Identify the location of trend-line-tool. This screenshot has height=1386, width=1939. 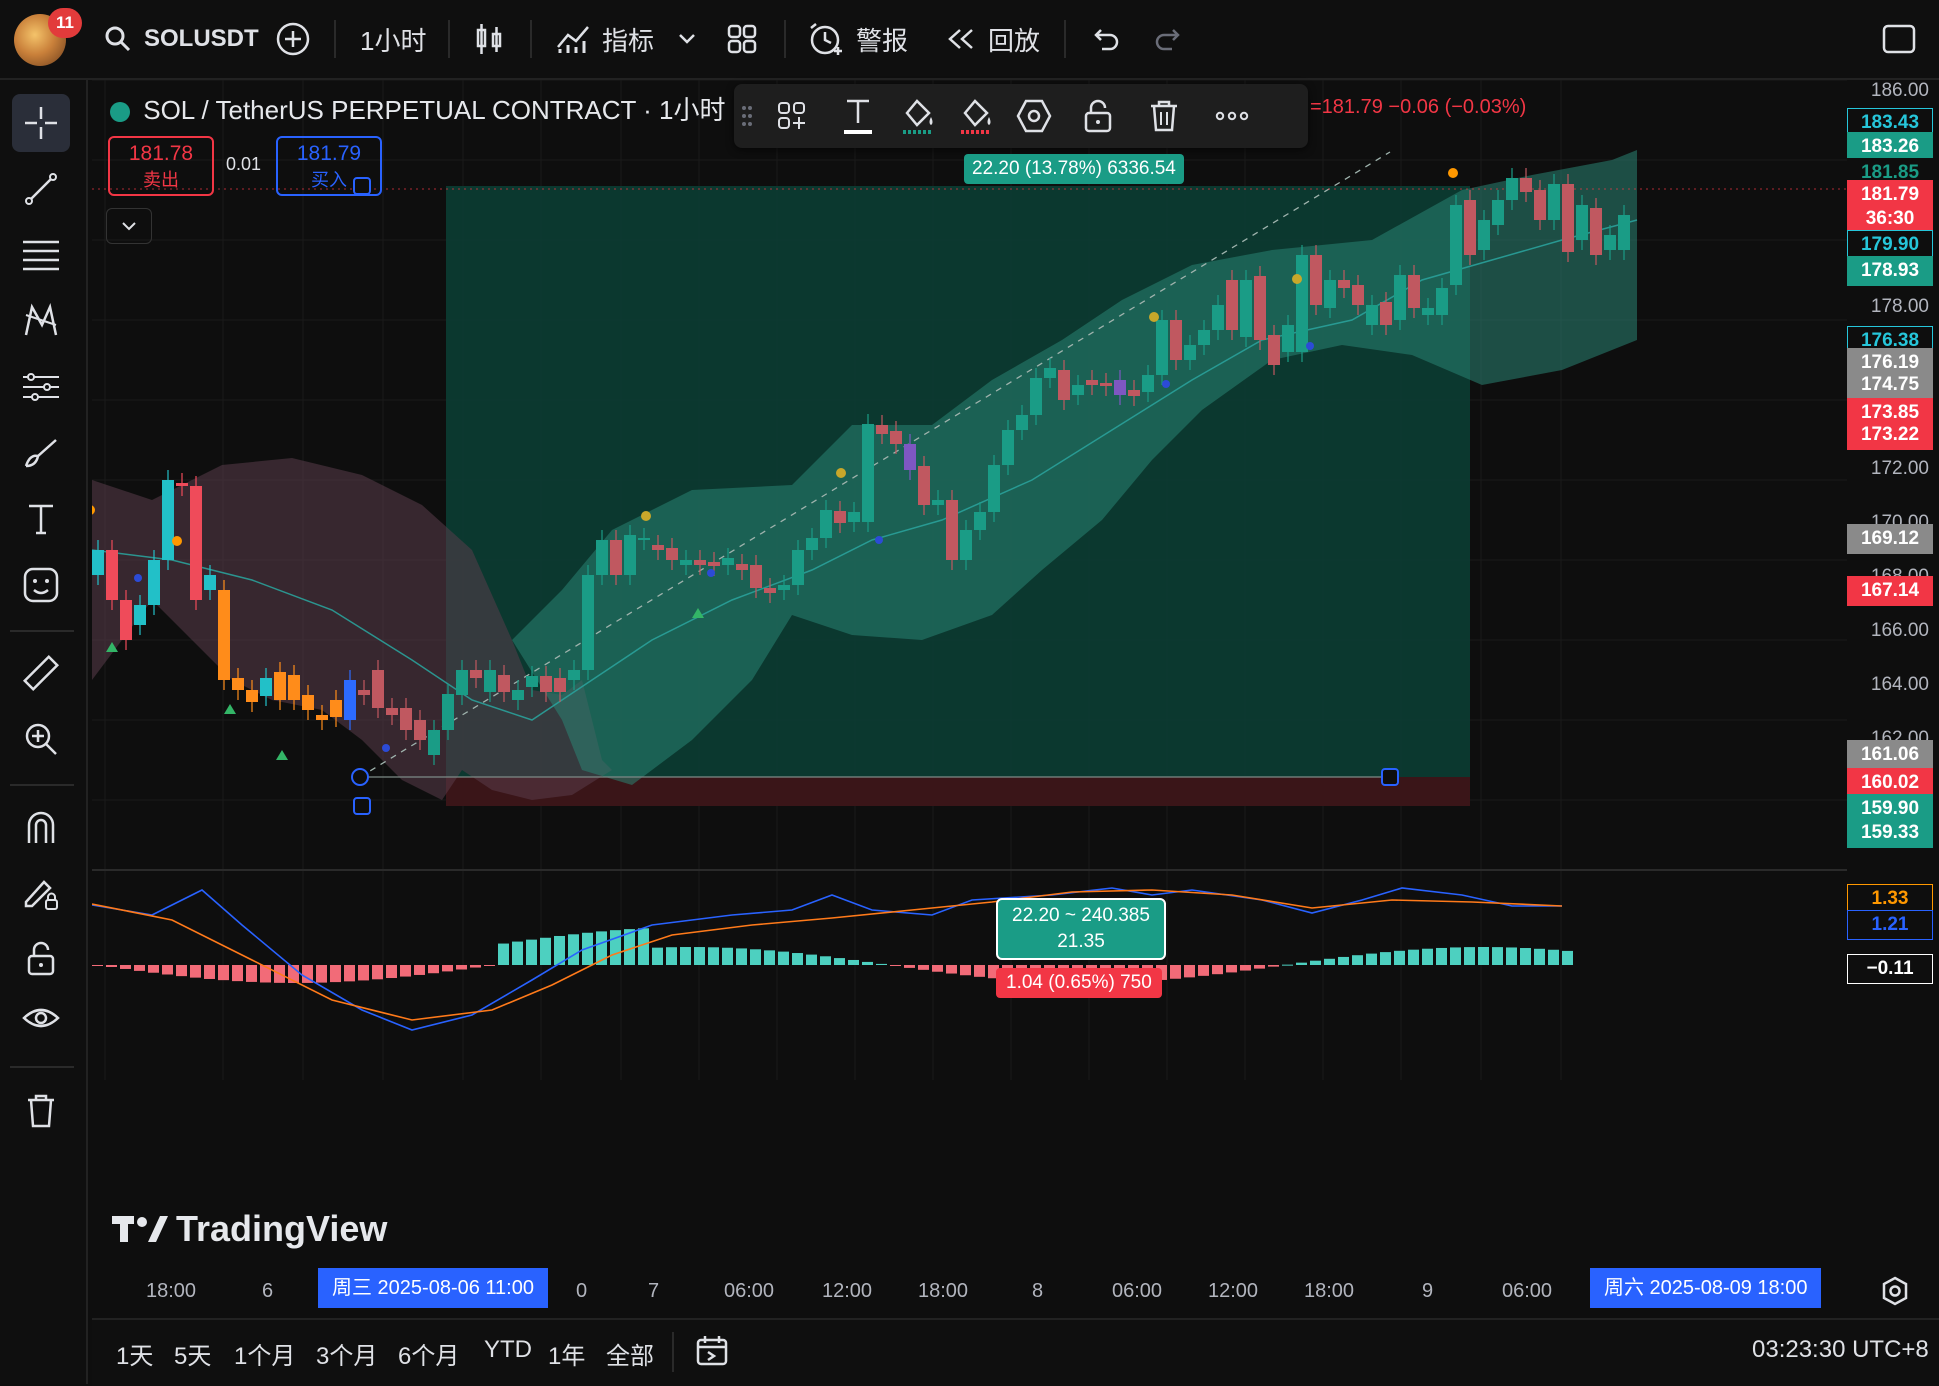
(41, 189).